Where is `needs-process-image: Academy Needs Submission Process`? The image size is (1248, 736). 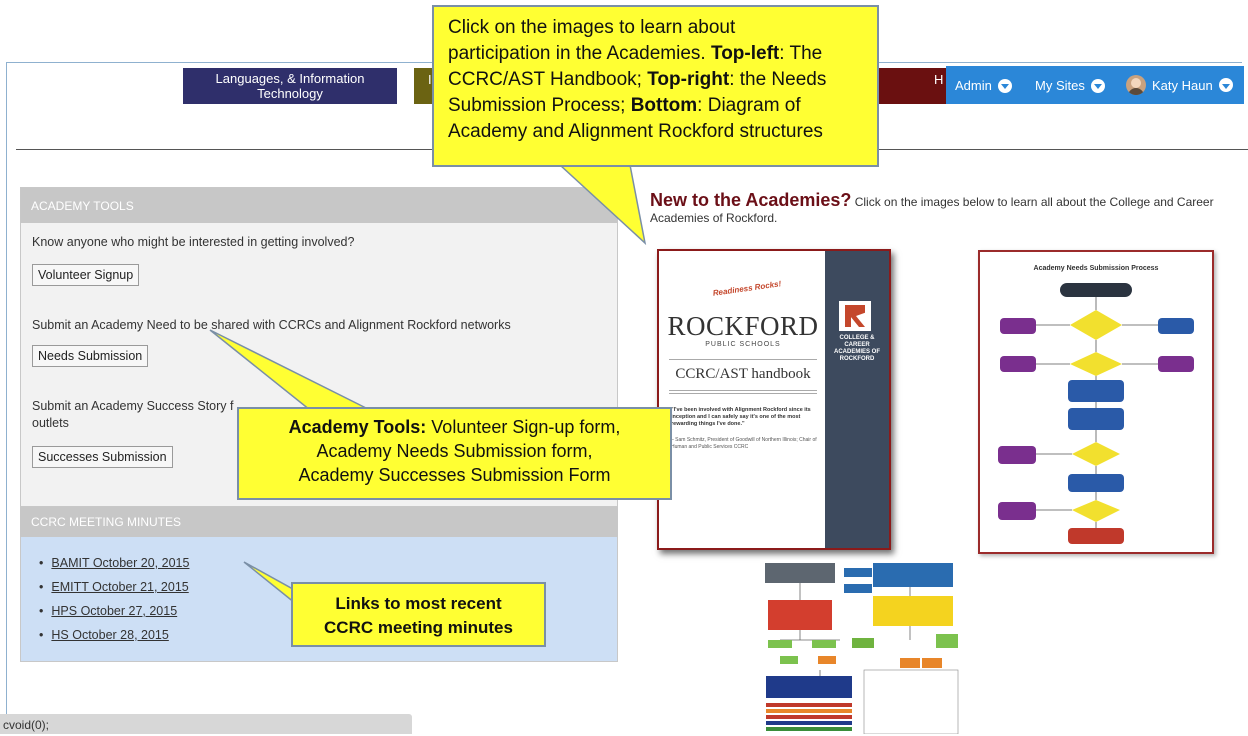
needs-process-image: Academy Needs Submission Process is located at coordinates (1096, 402).